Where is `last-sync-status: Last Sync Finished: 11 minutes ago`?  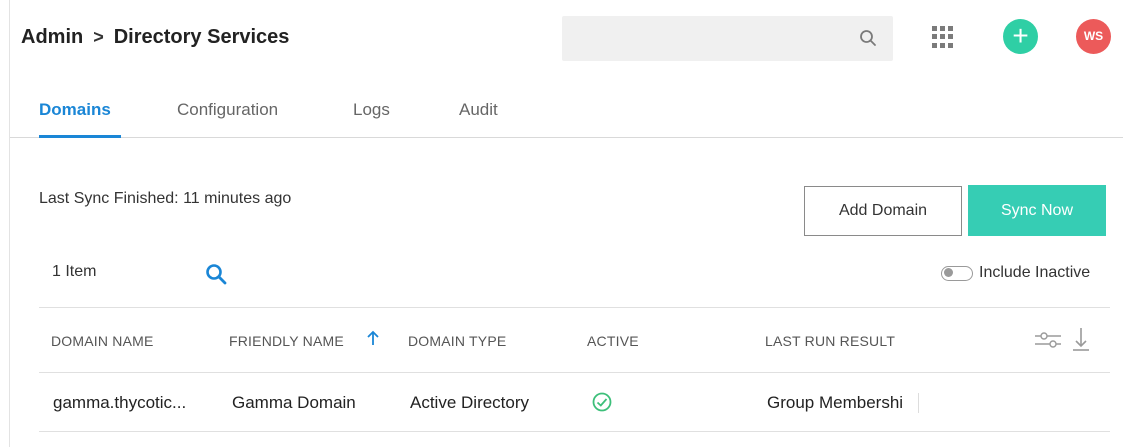 last-sync-status: Last Sync Finished: 11 minutes ago is located at coordinates (165, 198).